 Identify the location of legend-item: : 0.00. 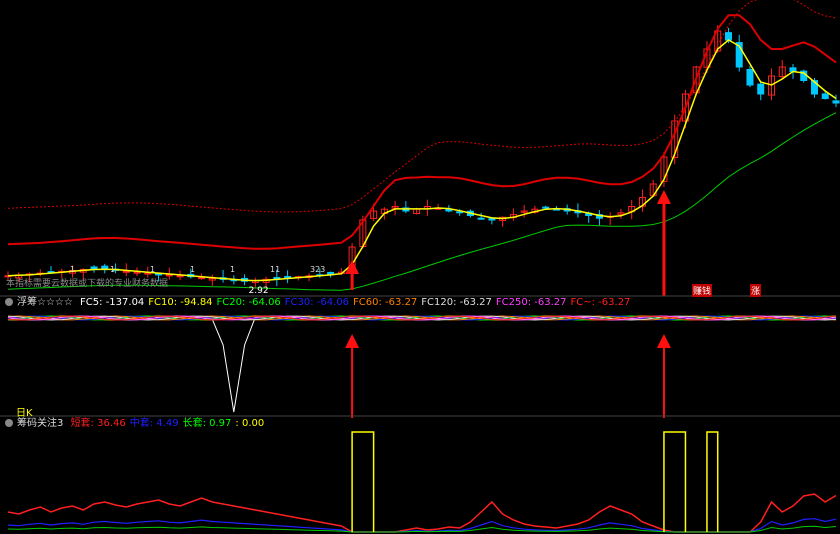
(250, 423).